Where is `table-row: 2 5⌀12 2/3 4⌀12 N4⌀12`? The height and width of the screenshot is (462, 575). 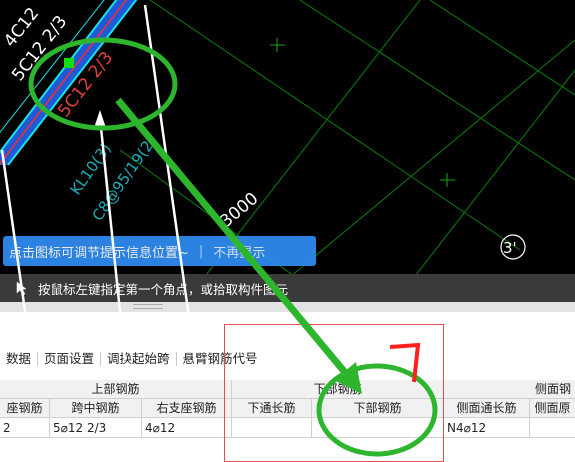 table-row: 2 5⌀12 2/3 4⌀12 N4⌀12 is located at coordinates (287, 428).